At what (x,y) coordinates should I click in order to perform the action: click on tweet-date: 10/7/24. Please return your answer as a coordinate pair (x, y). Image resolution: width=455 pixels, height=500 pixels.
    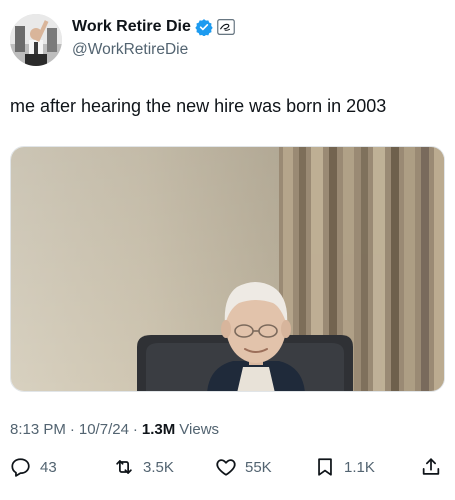
    Looking at the image, I should click on (104, 429).